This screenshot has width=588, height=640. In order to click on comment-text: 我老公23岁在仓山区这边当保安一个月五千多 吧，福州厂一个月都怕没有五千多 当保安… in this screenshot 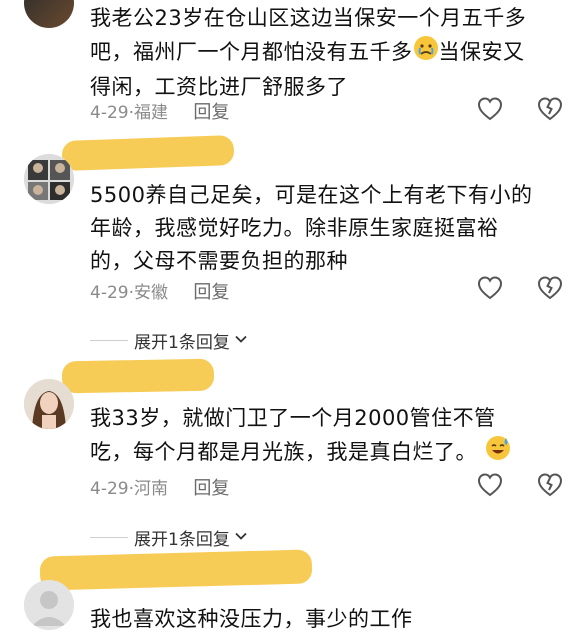, I will do `click(325, 53)`.